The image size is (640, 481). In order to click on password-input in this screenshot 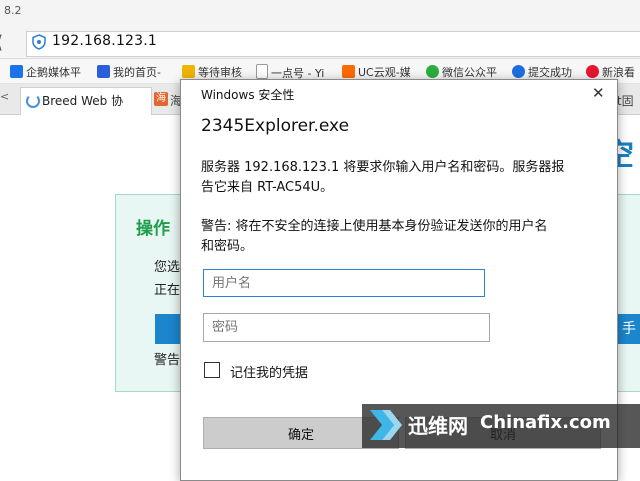, I will do `click(346, 327)`.